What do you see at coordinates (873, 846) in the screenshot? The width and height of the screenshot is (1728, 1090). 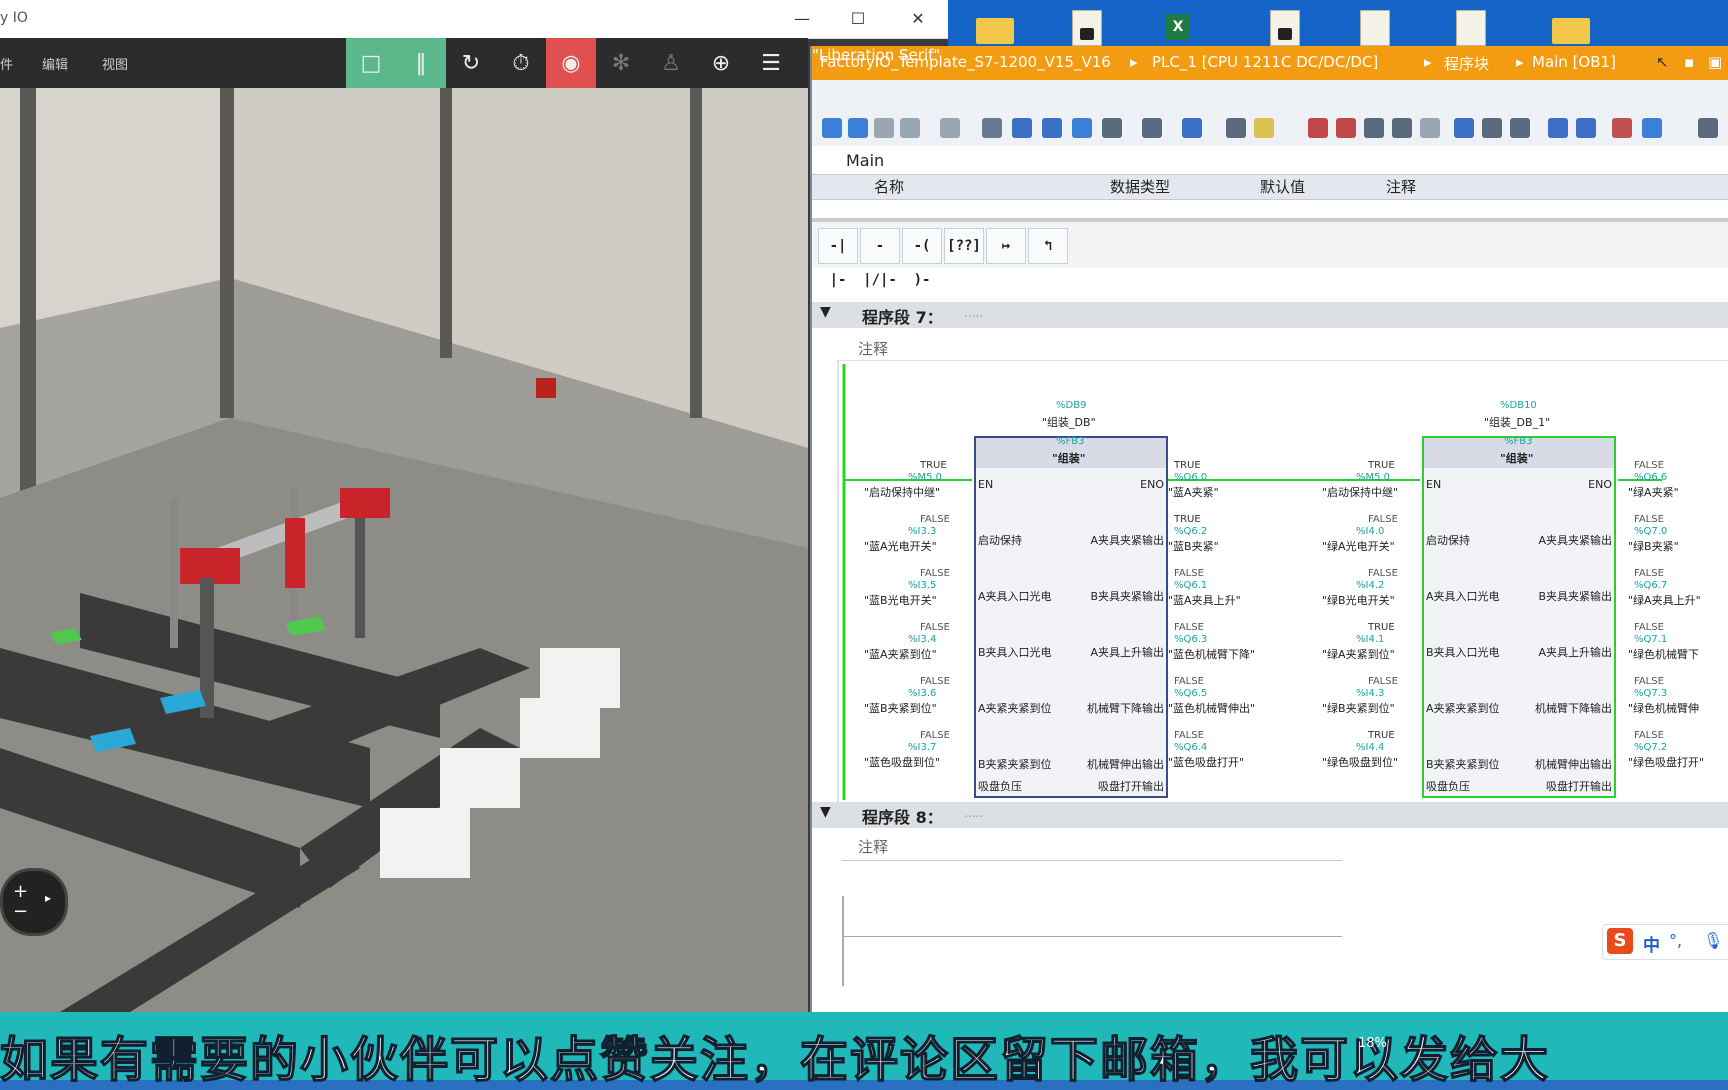 I see `network-8-comment: 注释` at bounding box center [873, 846].